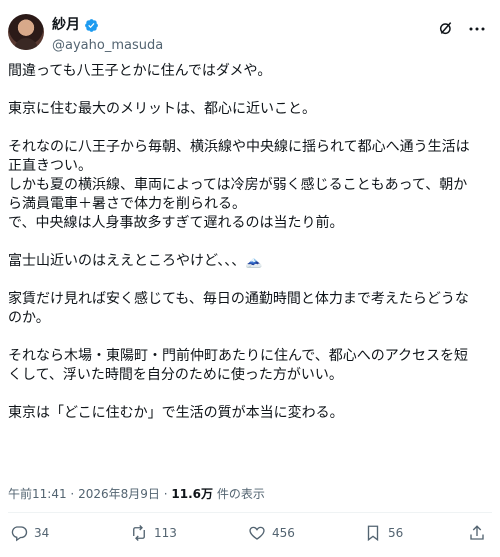  What do you see at coordinates (396, 533) in the screenshot?
I see `bookmark-count: 56` at bounding box center [396, 533].